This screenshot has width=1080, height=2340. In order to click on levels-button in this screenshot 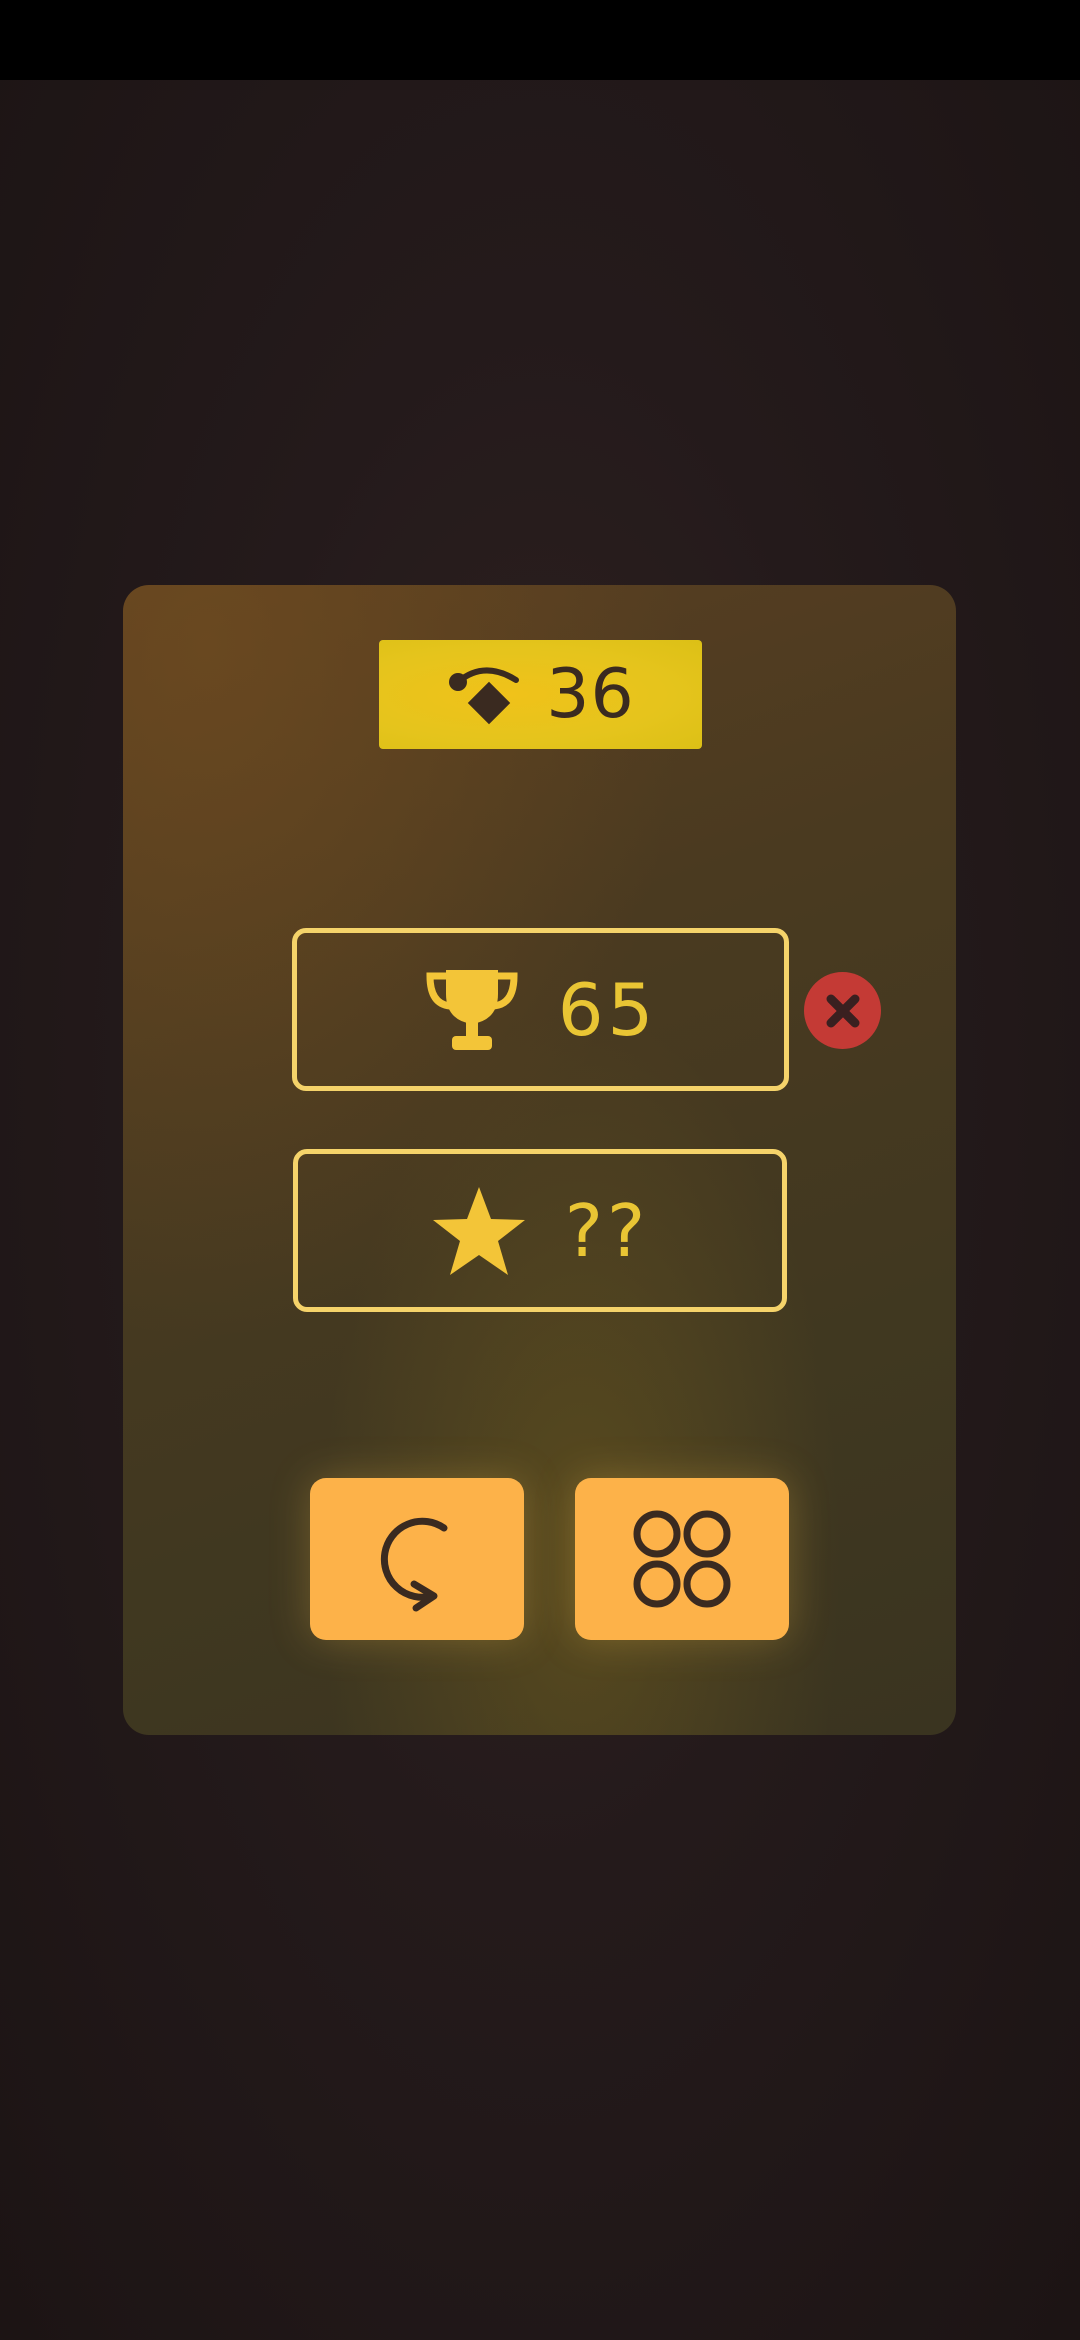, I will do `click(682, 1559)`.